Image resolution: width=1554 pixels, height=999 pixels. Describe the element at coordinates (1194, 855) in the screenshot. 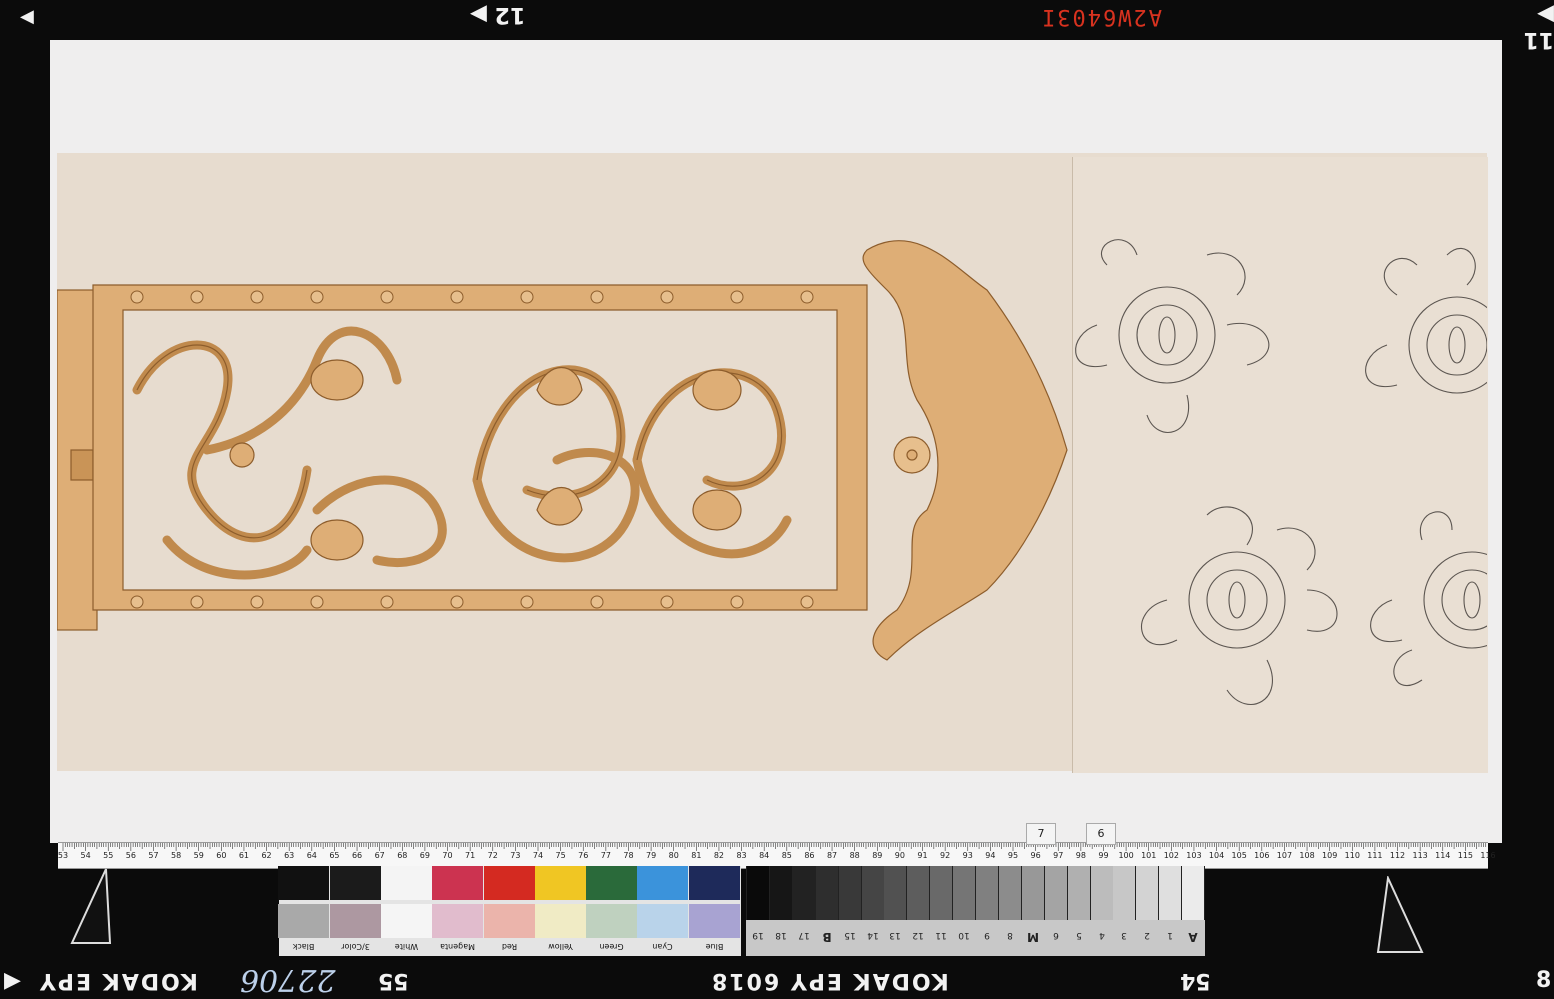

I see `ruler-label: 103` at that location.